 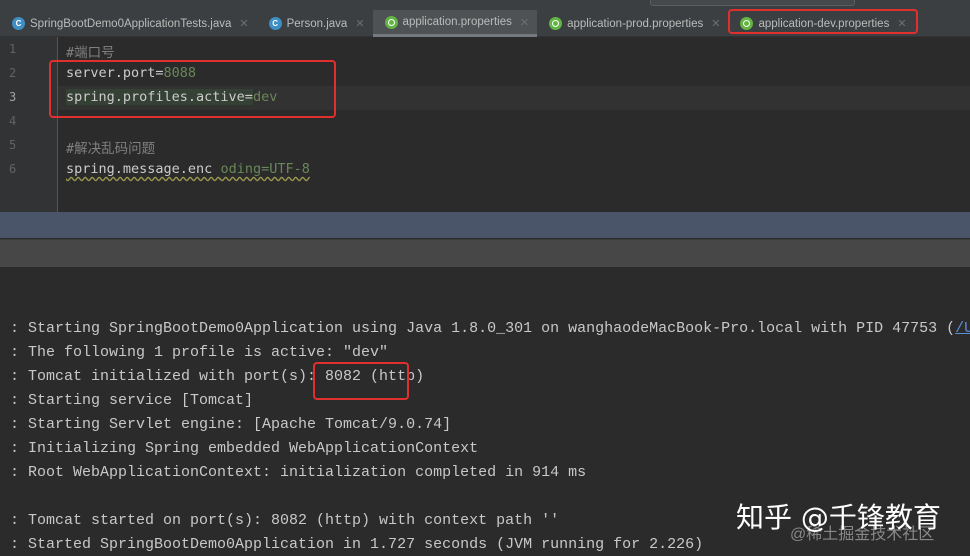 I want to click on panel-header, so click(x=485, y=225).